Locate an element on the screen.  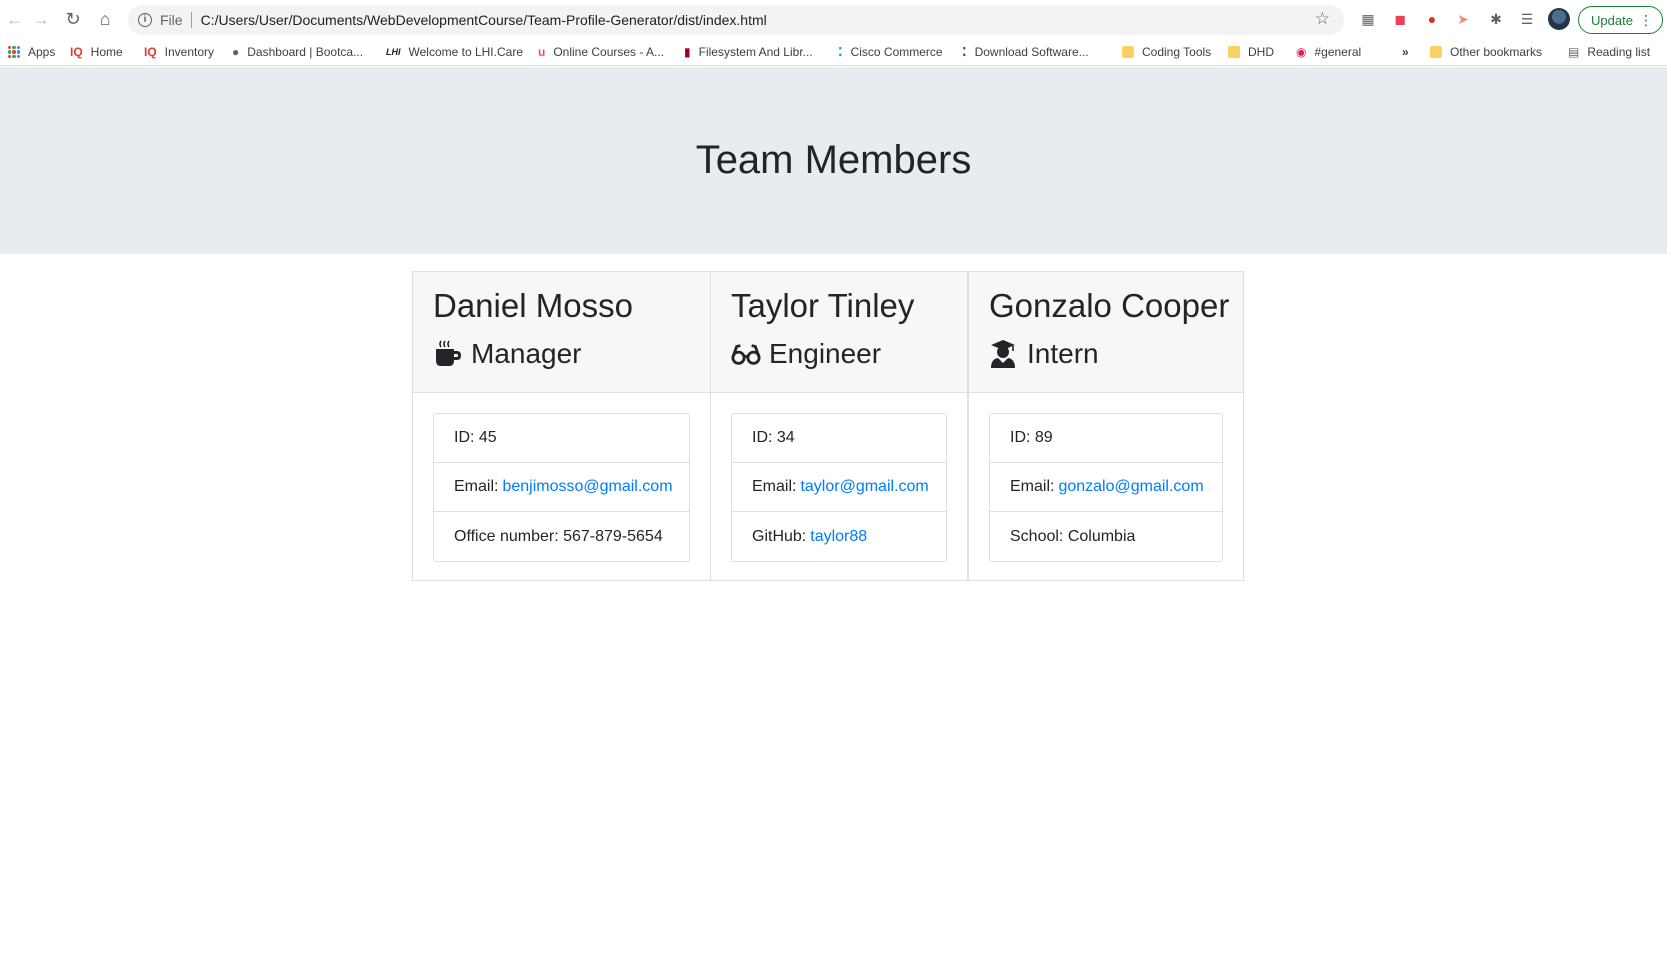
bookmark-general: ◉ #general is located at coordinates (1328, 52).